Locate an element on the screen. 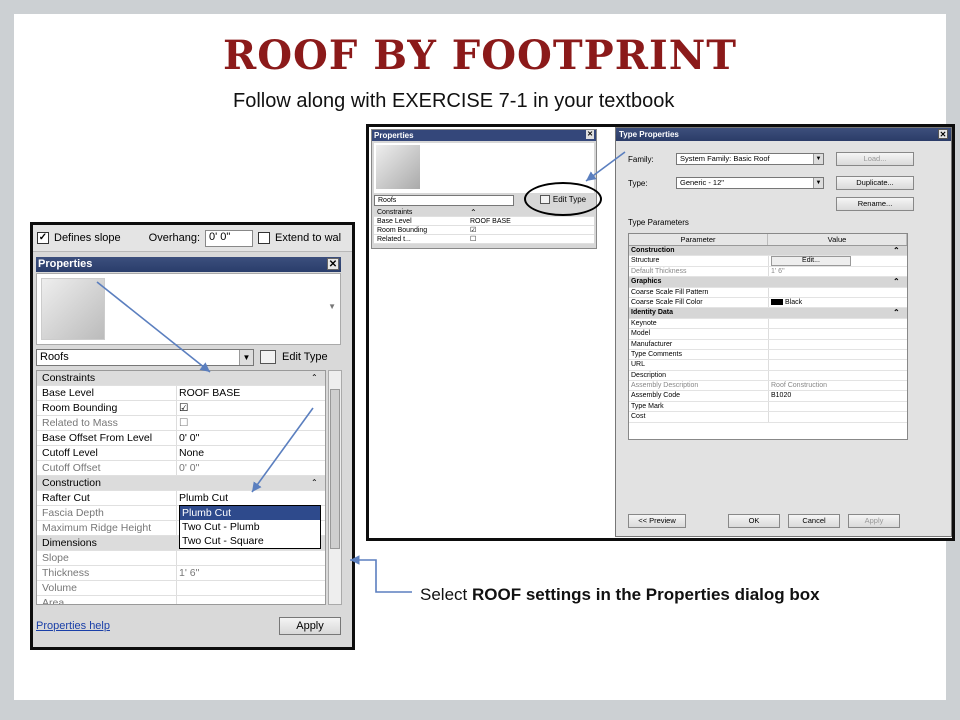  property-row: Related to Mass ☐ is located at coordinates (181, 423).